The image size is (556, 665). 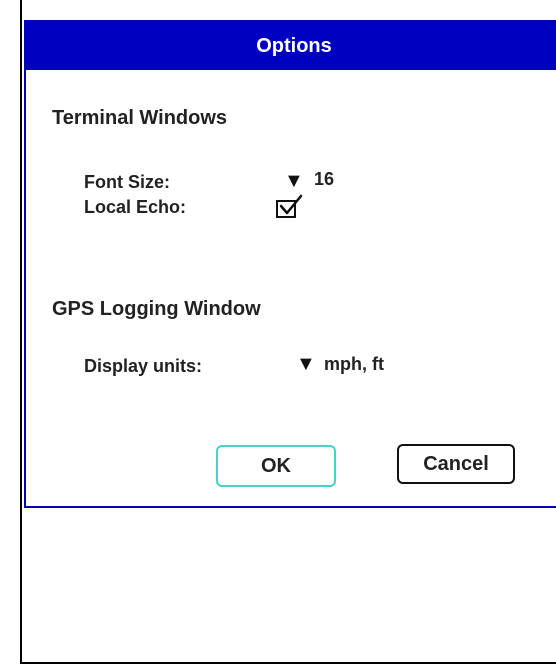 What do you see at coordinates (276, 466) in the screenshot?
I see `ok-button: OK` at bounding box center [276, 466].